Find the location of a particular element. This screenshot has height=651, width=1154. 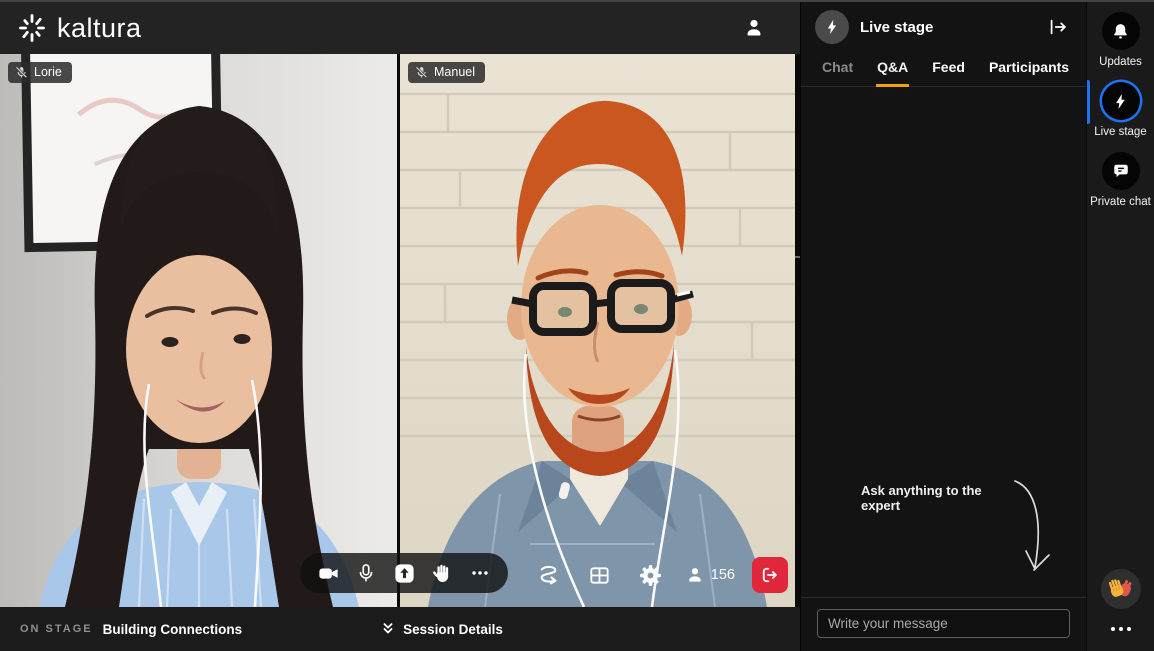

panel-tabs: Chat Q&A Feed Participants is located at coordinates (943, 69).